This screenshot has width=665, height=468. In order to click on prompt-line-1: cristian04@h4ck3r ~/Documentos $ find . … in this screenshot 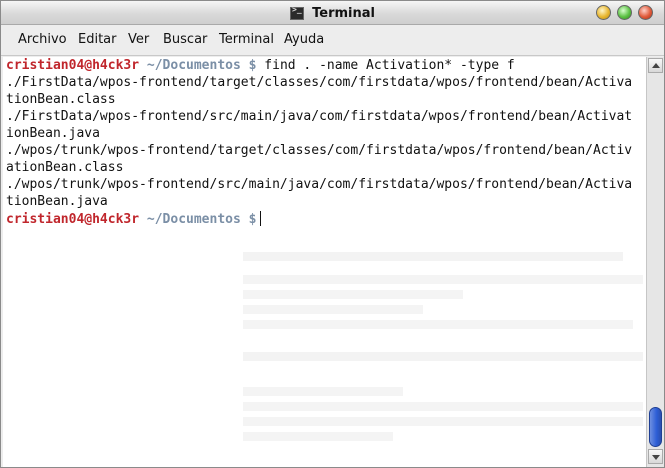, I will do `click(260, 66)`.